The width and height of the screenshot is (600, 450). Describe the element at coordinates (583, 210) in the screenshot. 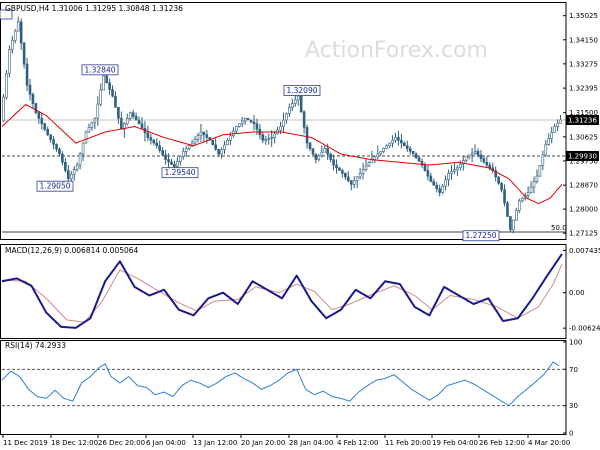

I see `price-tick-label: 1.28000` at that location.